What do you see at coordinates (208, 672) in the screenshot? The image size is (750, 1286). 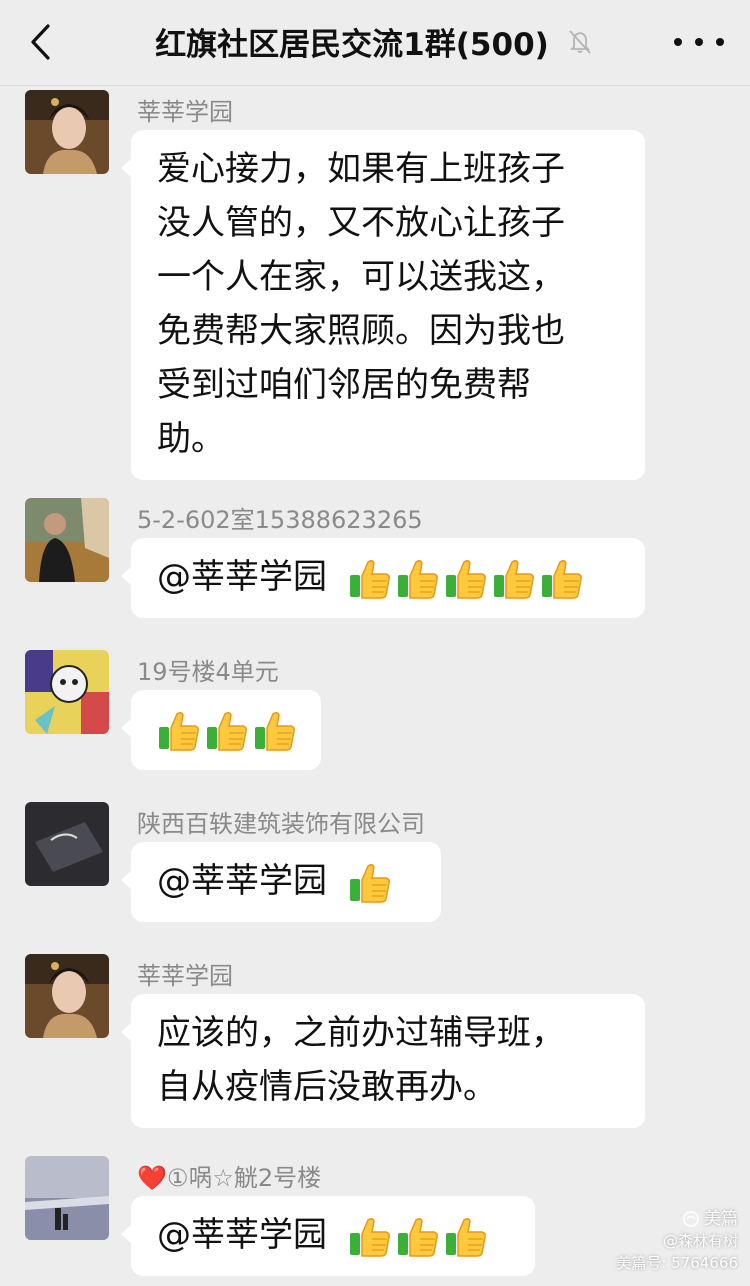 I see `sender-name: 19号楼4单元` at bounding box center [208, 672].